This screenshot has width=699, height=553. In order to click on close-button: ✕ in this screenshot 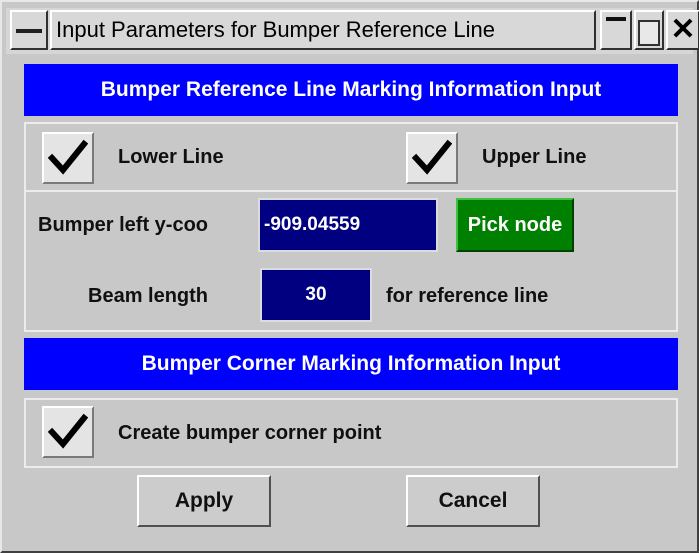, I will do `click(682, 30)`.